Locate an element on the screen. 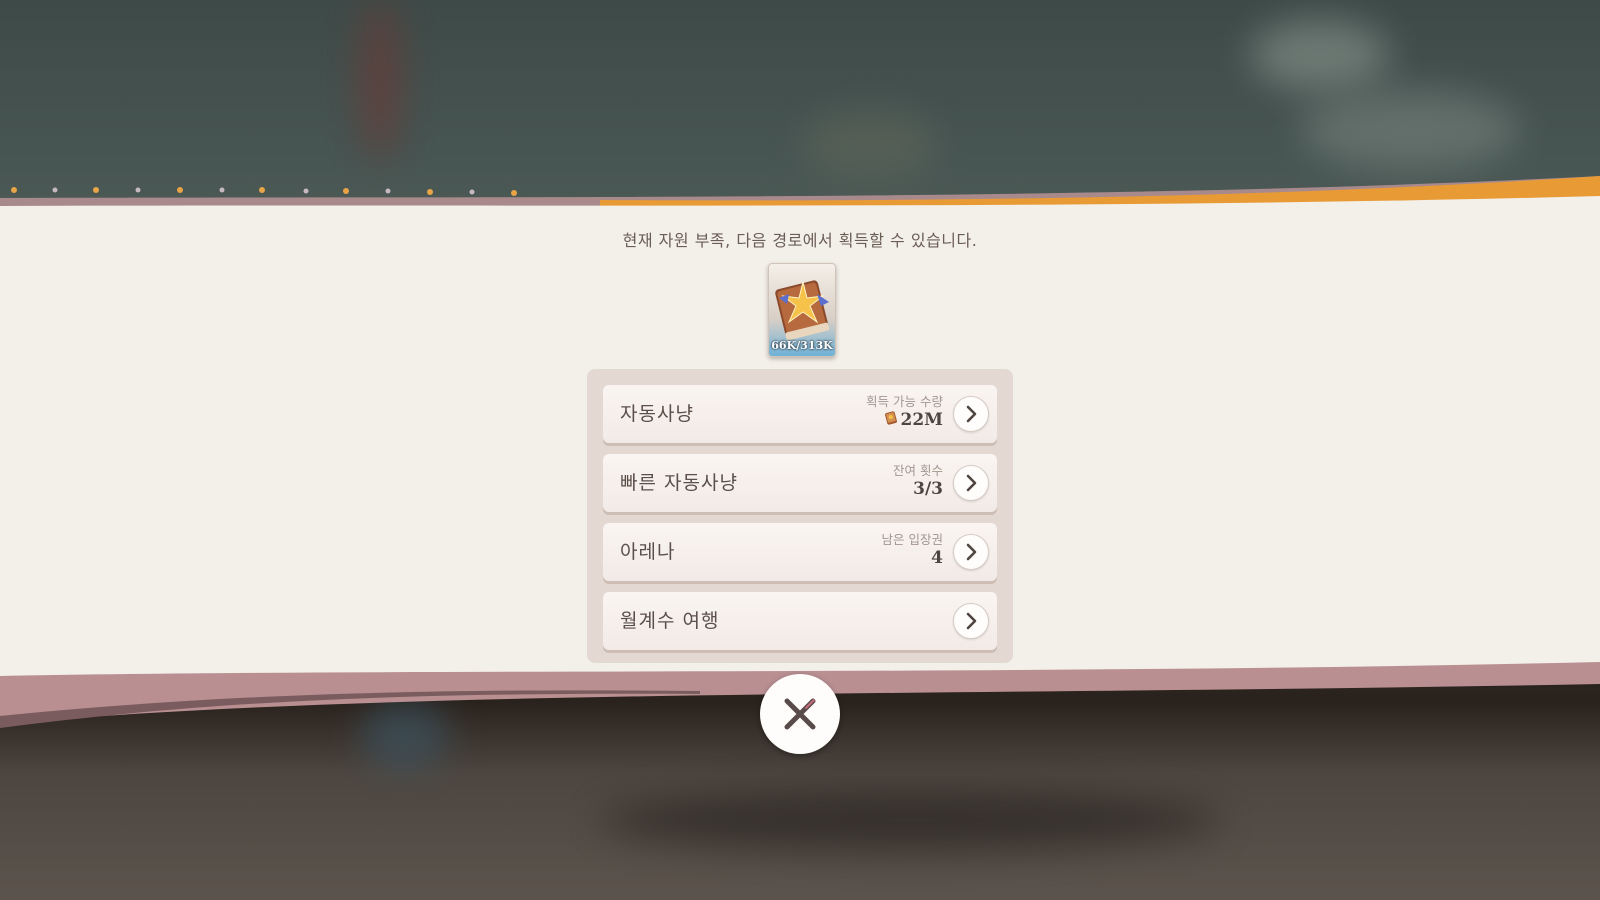 The image size is (1600, 900). route-label: 아레나 is located at coordinates (648, 552).